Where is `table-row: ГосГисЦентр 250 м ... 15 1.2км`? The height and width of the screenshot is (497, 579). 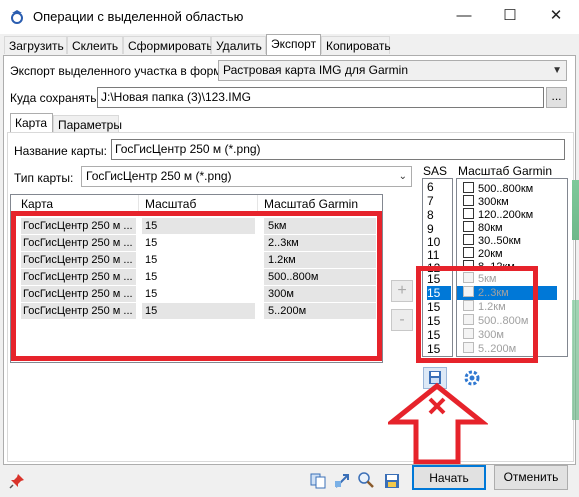 table-row: ГосГисЦентр 250 м ... 15 1.2км is located at coordinates (196, 260).